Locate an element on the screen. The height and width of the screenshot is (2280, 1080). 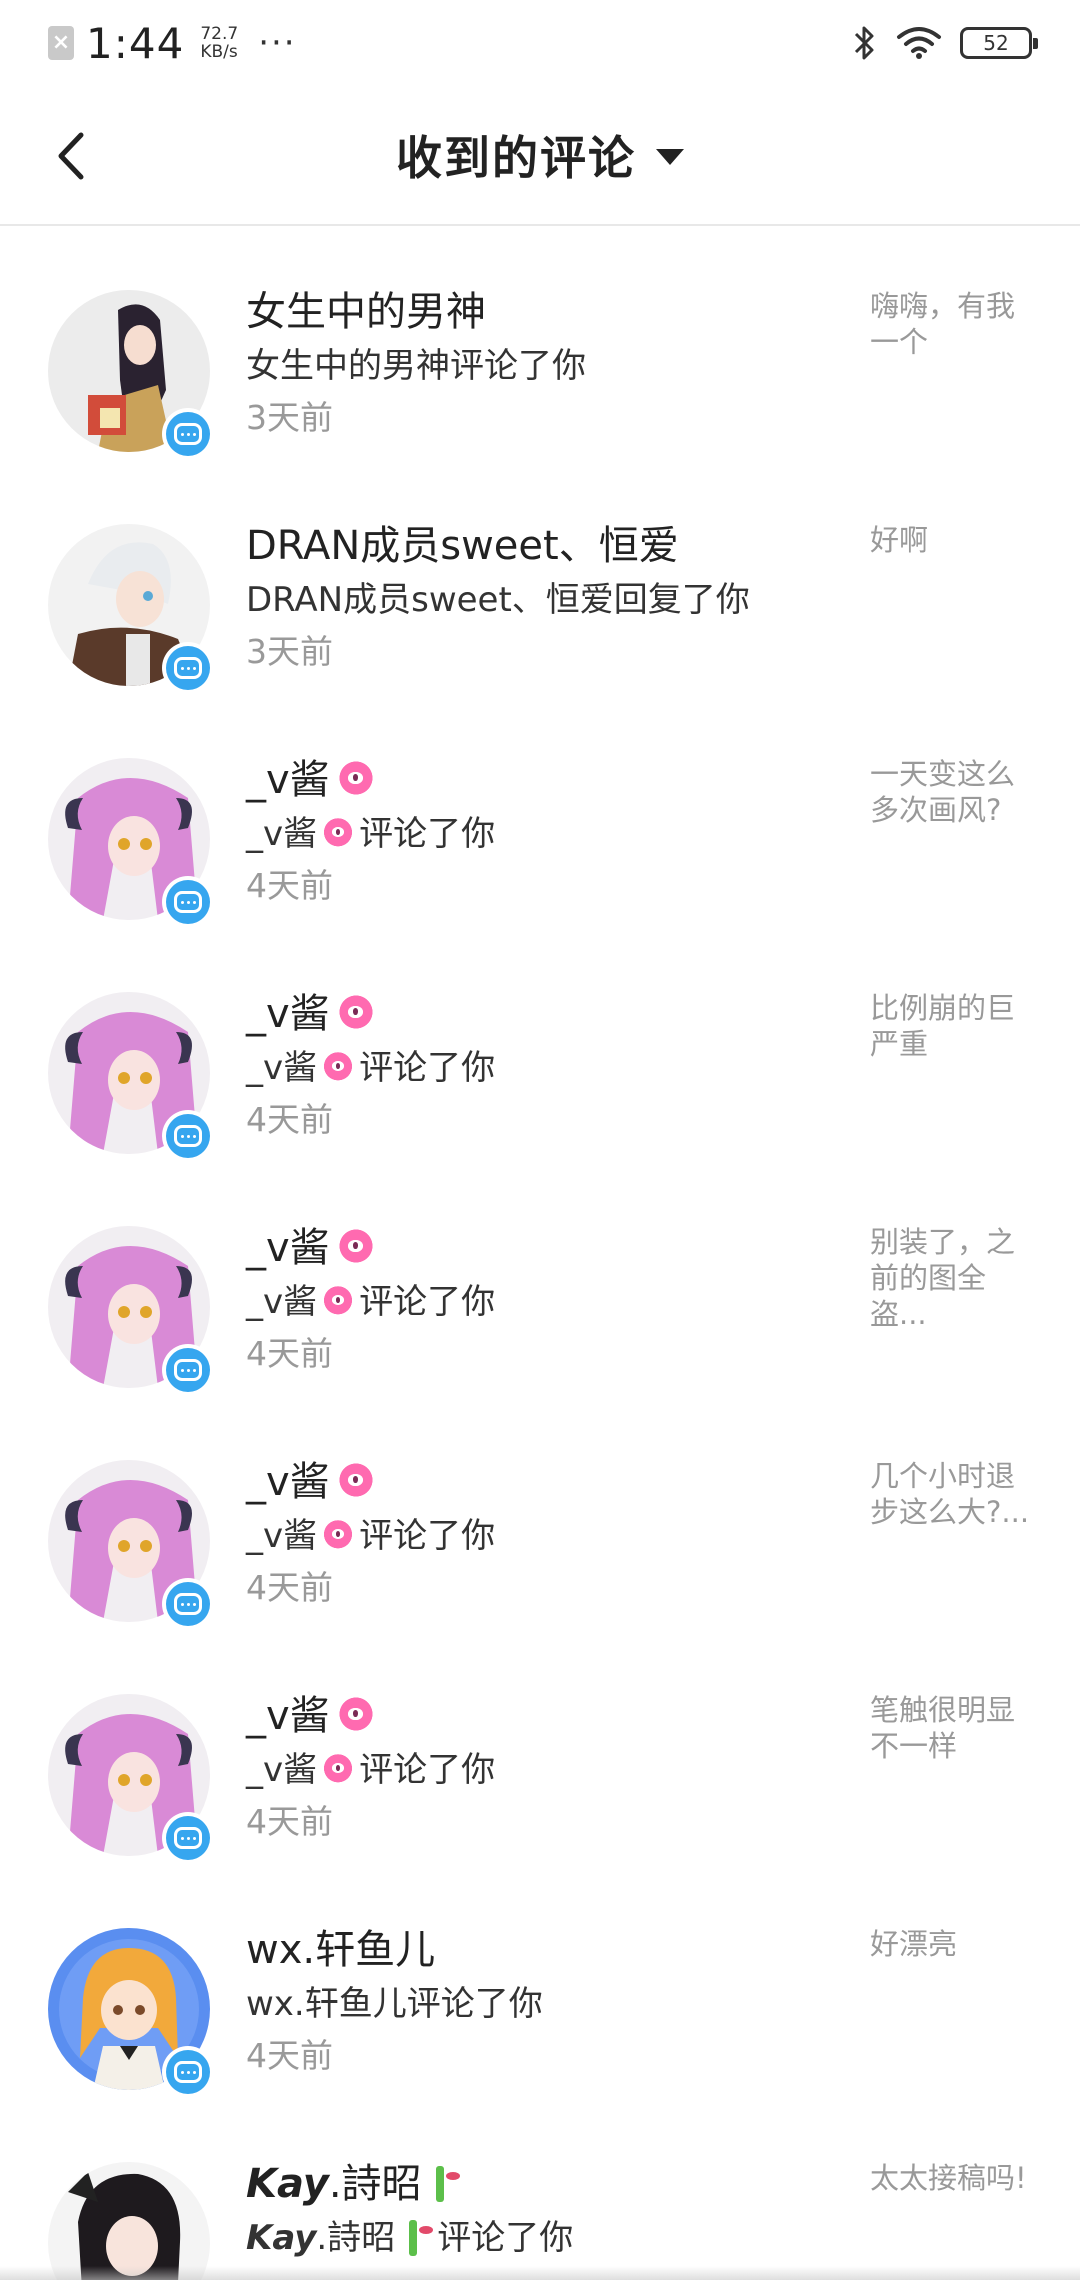
list-item: _v酱 _v酱 评论了你 4天前 一天变这么多次画风? is located at coordinates (540, 815).